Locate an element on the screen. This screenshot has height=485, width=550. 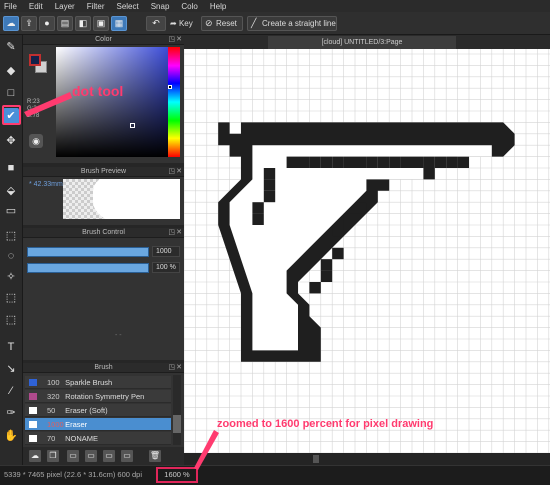
color-panel-header: Color ◳ ✕ is located at coordinates (103, 40).